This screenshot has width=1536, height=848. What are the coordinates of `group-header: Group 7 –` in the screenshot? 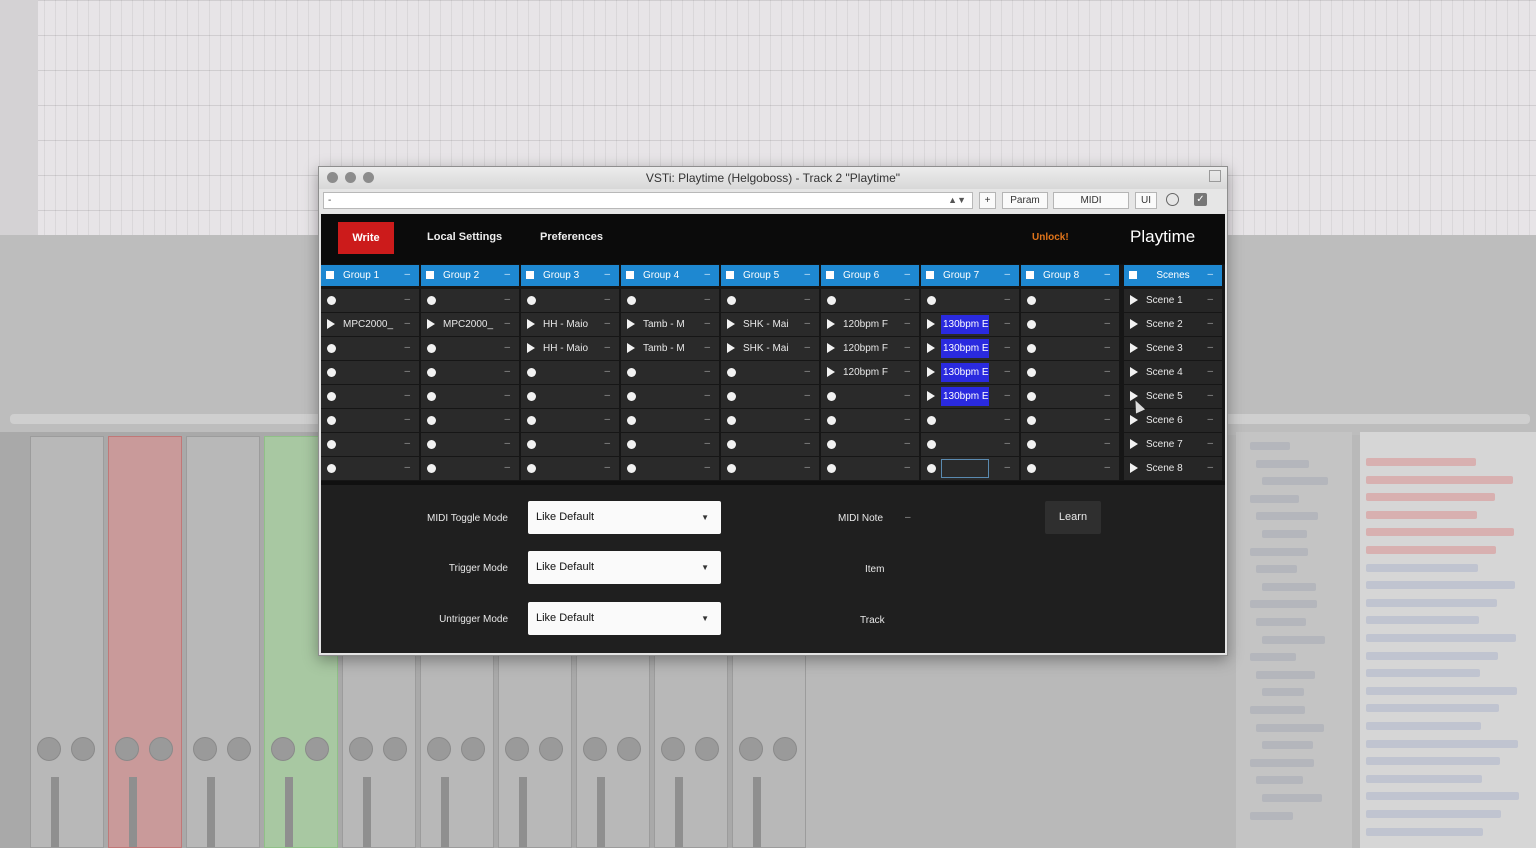 It's located at (970, 275).